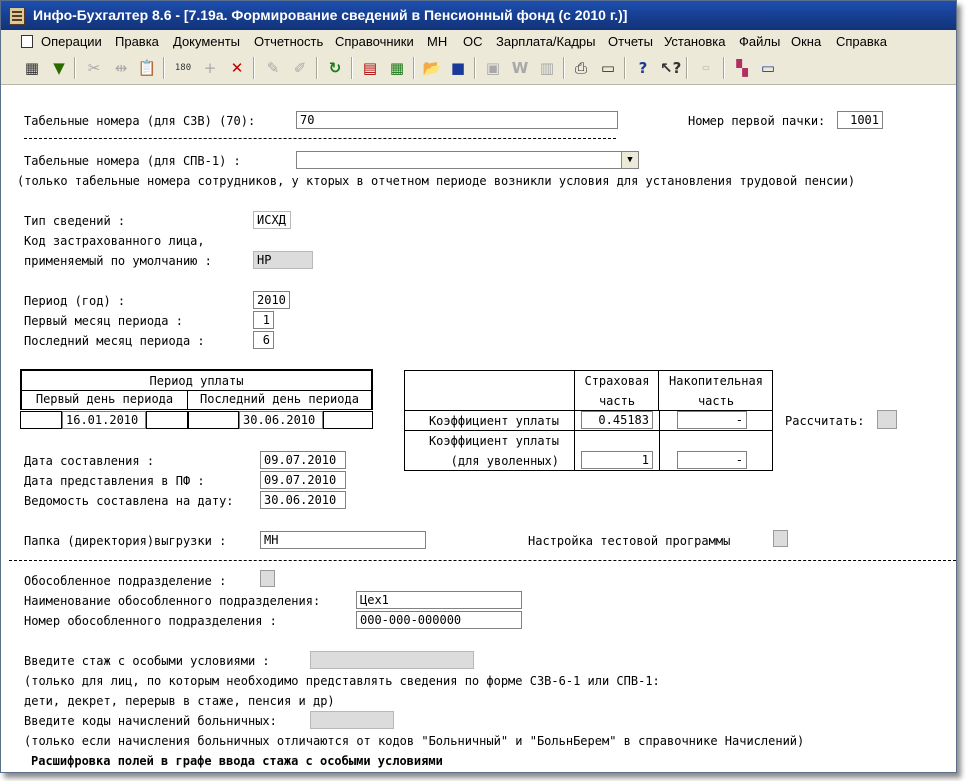 This screenshot has width=967, height=781. I want to click on coef-col2-line2: часть, so click(716, 401).